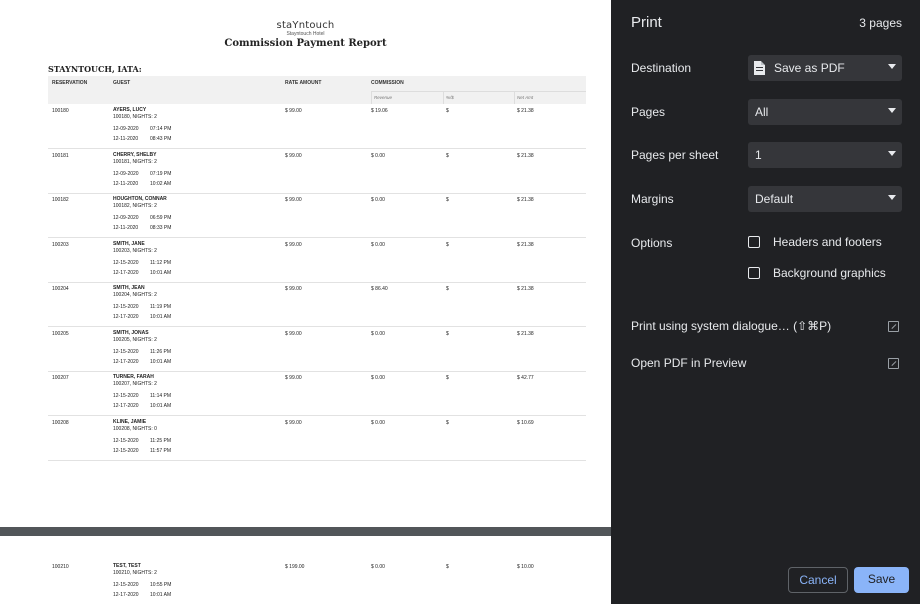  I want to click on guest-detail: 100203, NIGHTS: 2, so click(135, 250).